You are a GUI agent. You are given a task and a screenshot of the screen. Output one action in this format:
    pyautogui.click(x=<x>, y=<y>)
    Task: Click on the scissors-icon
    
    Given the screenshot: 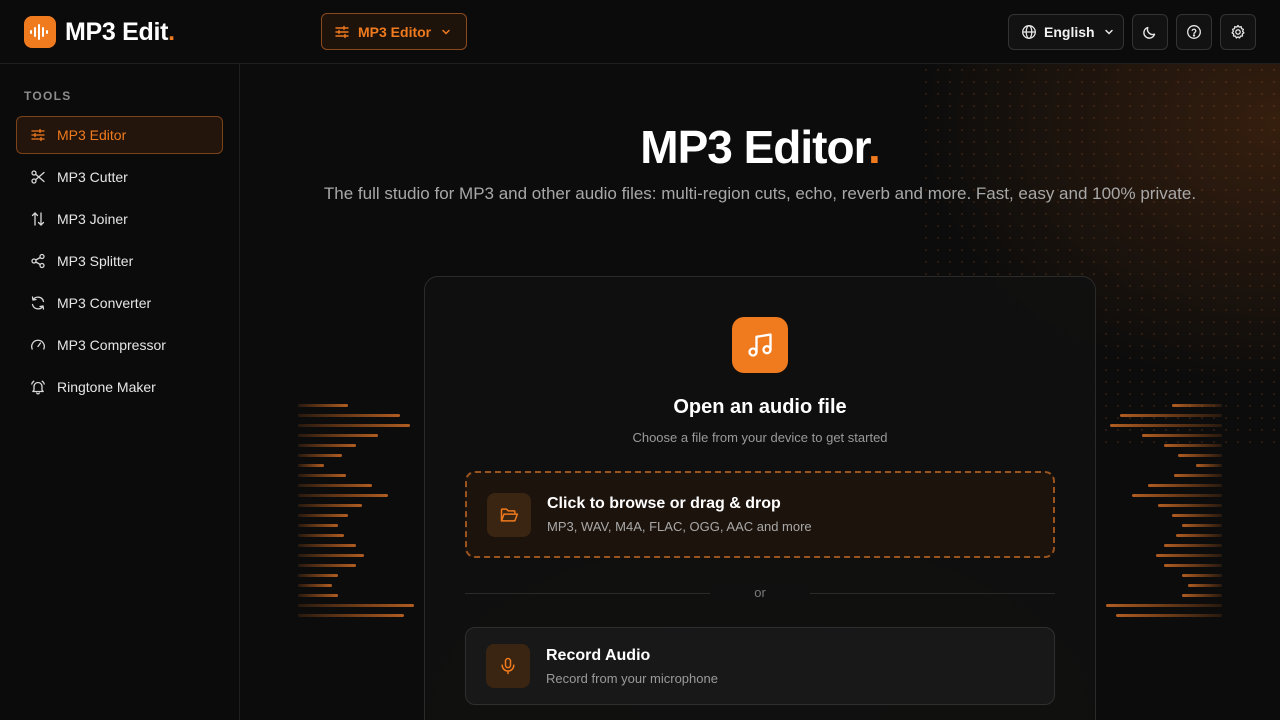 What is the action you would take?
    pyautogui.click(x=38, y=177)
    